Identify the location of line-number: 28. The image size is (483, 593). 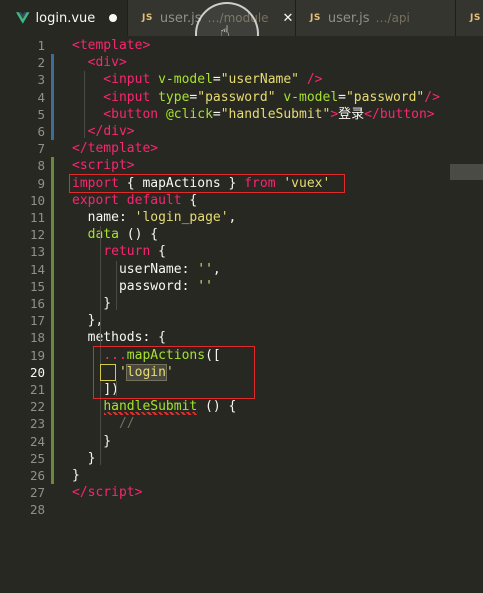
(37, 510).